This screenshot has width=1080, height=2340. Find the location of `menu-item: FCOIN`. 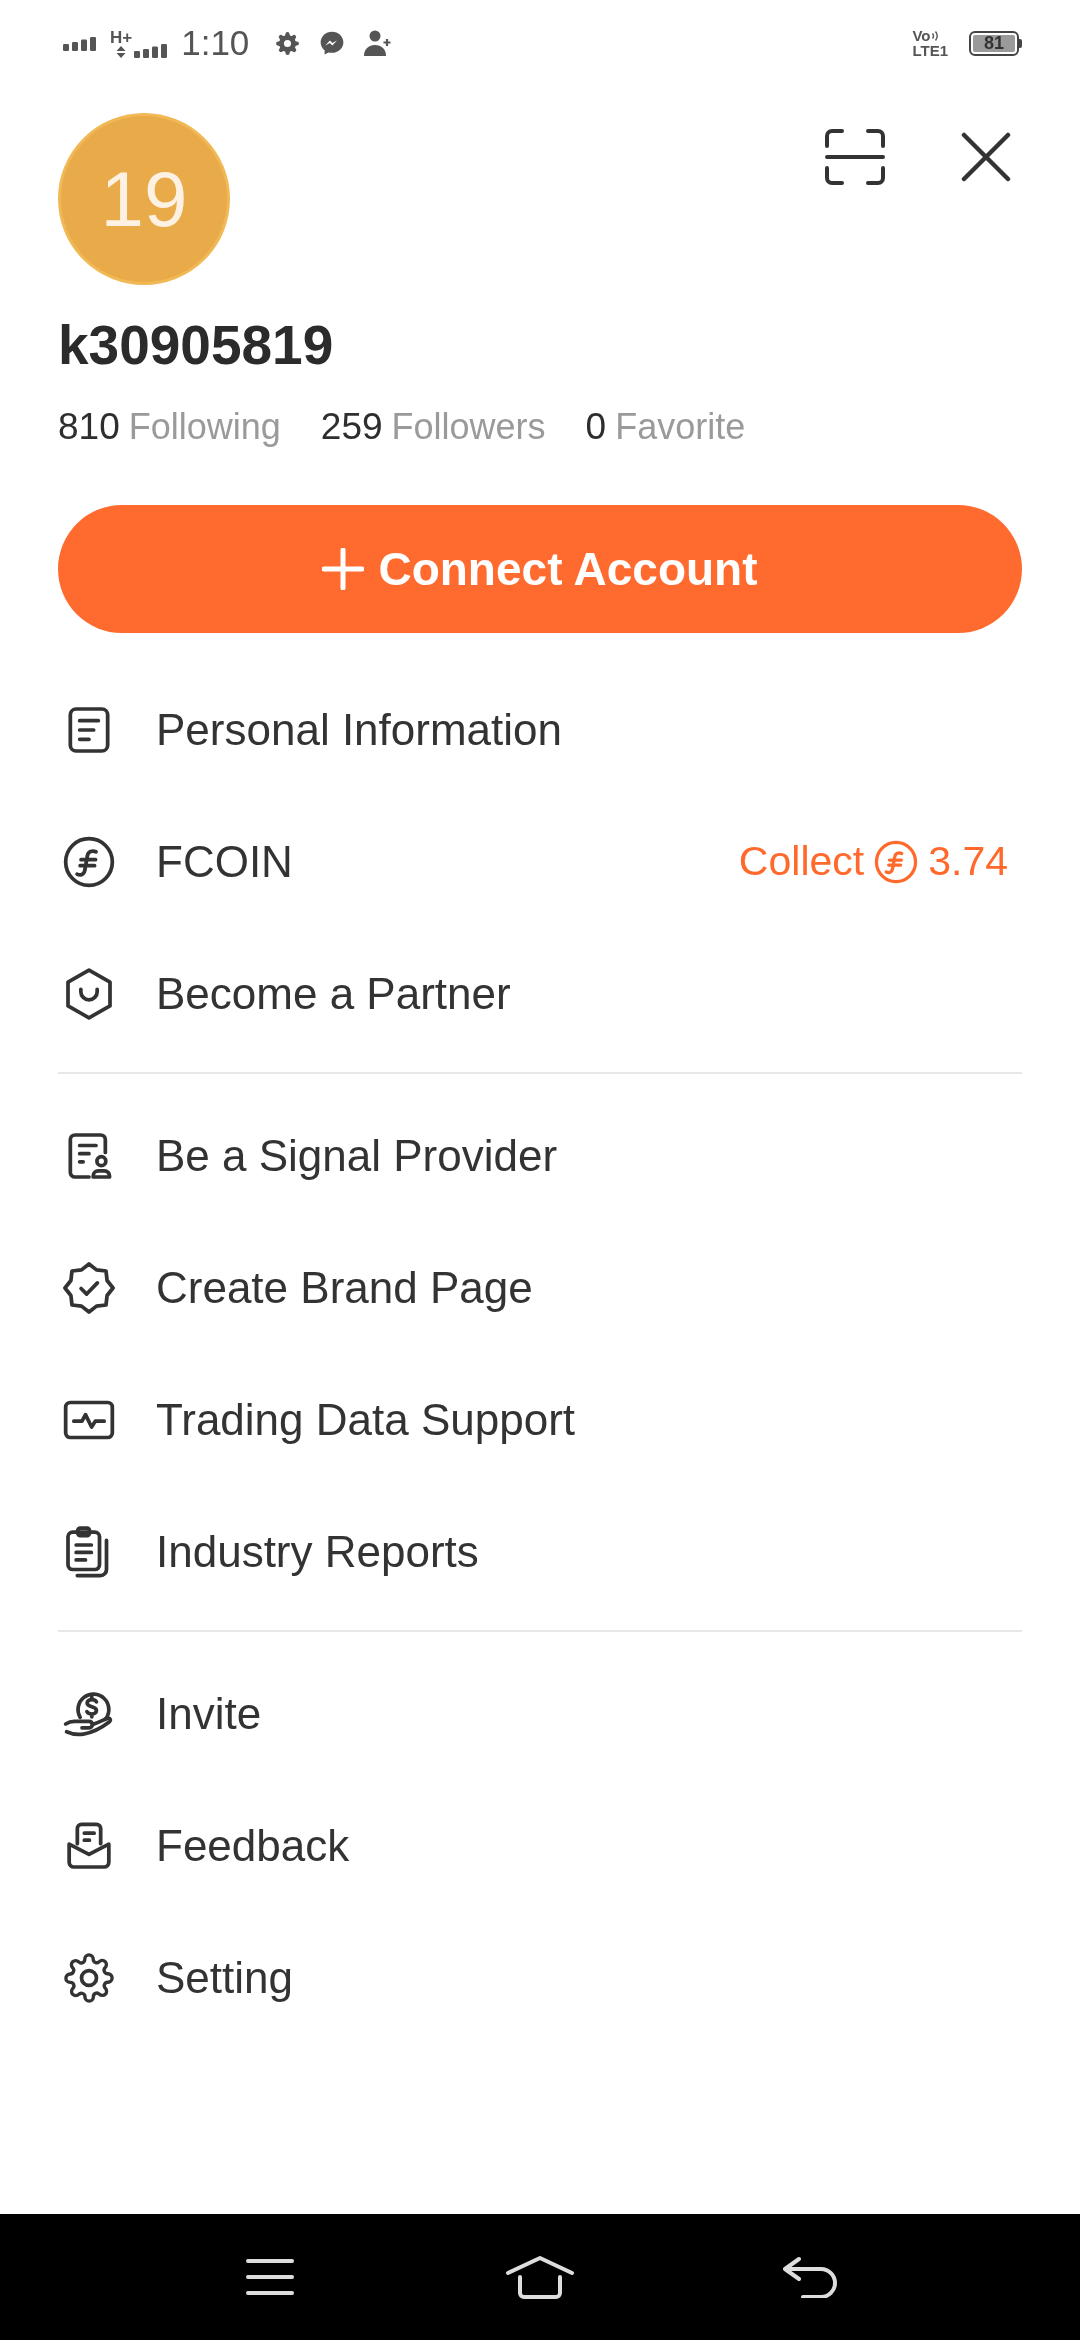

menu-item: FCOIN is located at coordinates (175, 862).